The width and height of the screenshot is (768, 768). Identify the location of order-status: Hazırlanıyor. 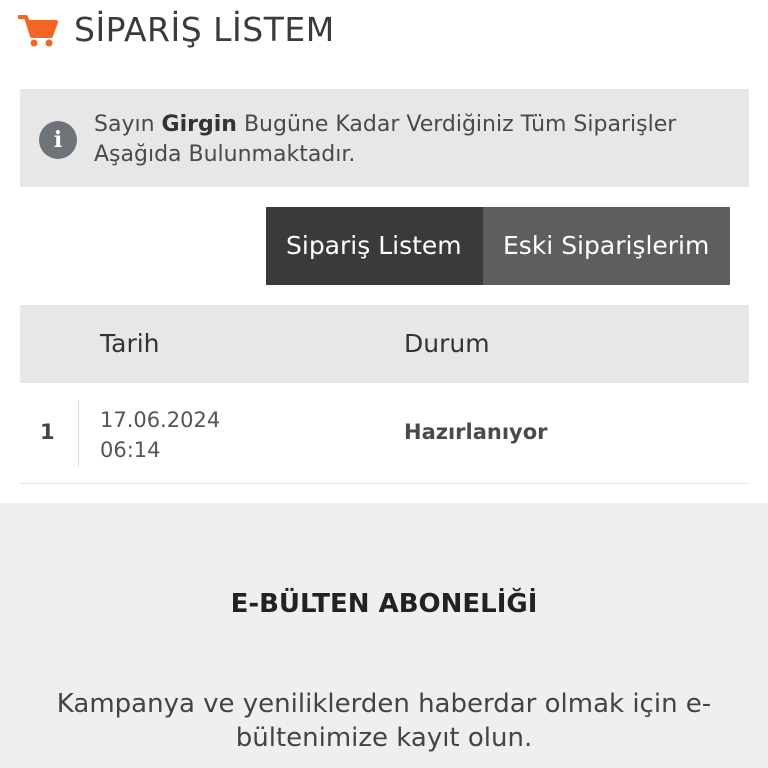
(476, 432).